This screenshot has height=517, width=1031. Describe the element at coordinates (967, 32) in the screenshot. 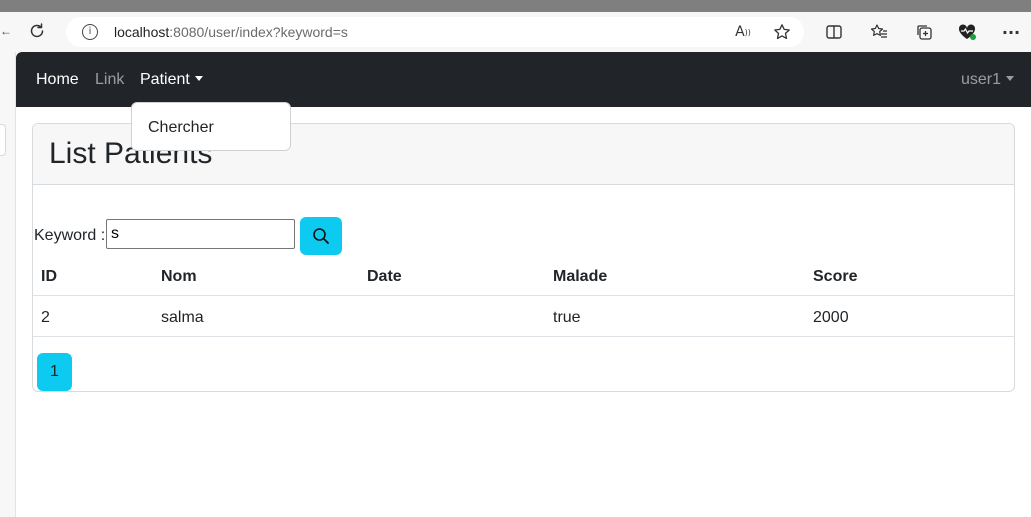

I see `health-icon` at that location.